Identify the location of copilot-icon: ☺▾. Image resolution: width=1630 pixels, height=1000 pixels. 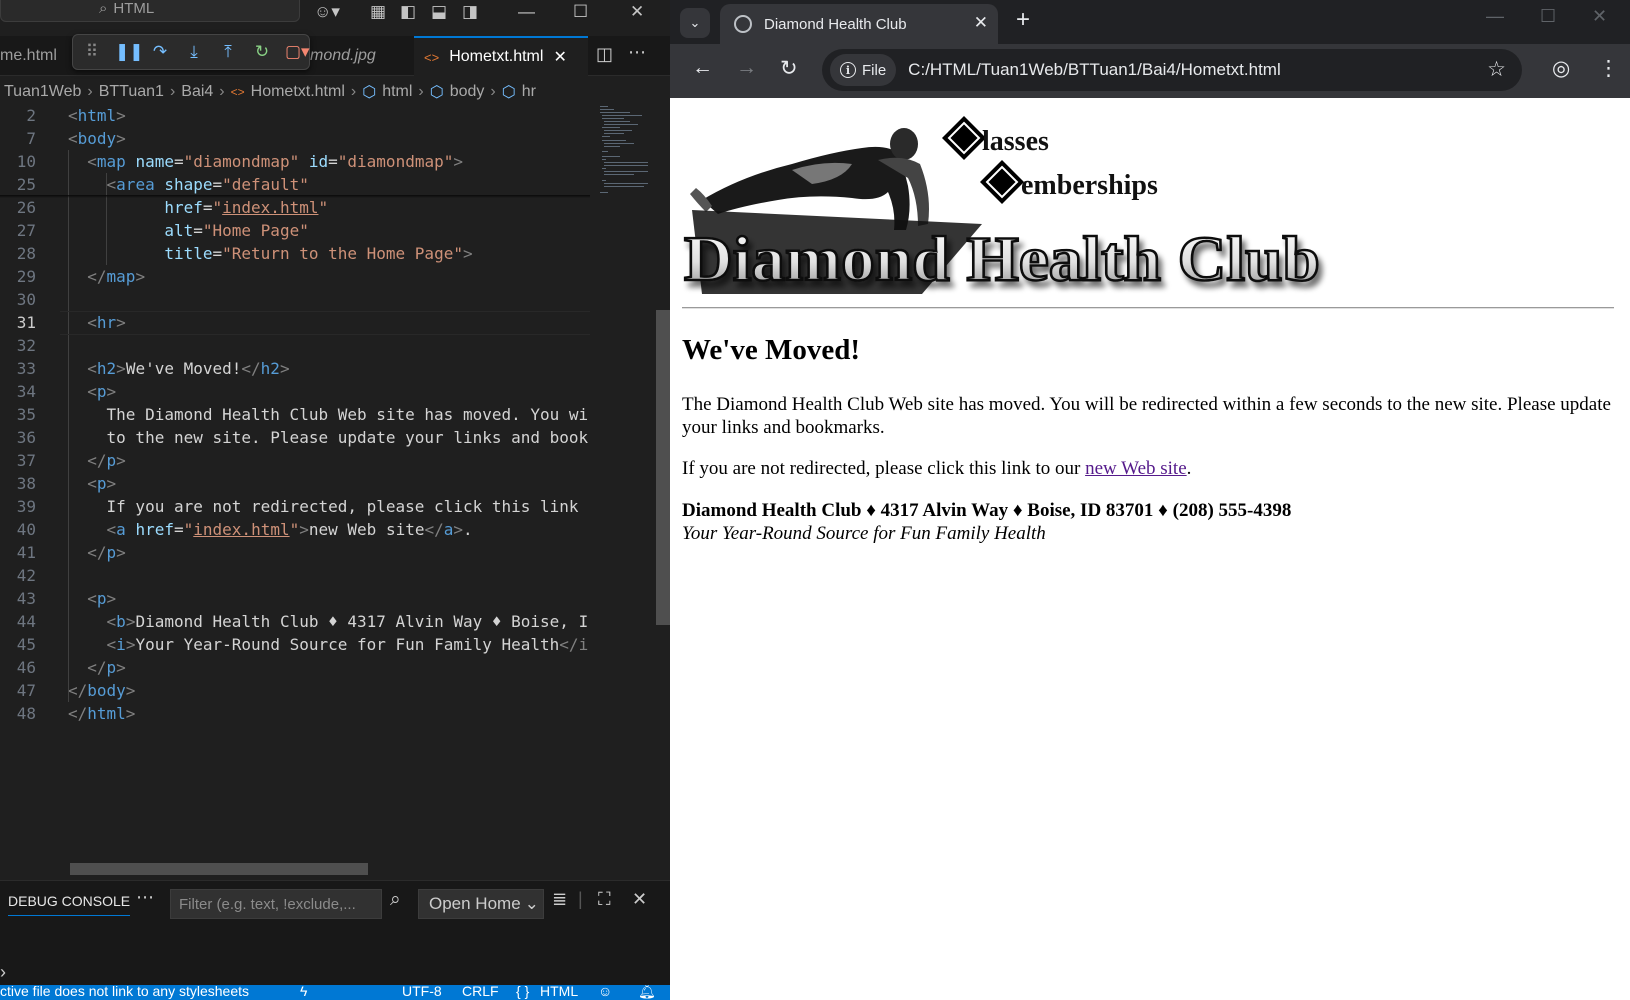
(327, 12).